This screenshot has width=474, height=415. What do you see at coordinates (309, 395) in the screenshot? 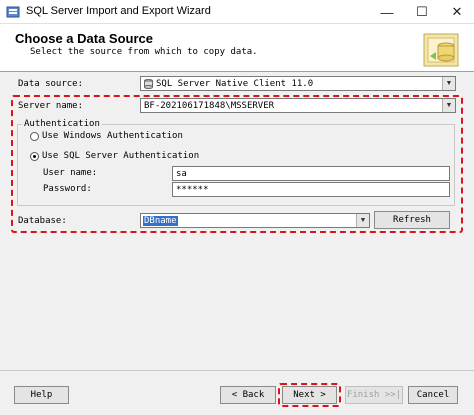
I see `next-button: Next >` at bounding box center [309, 395].